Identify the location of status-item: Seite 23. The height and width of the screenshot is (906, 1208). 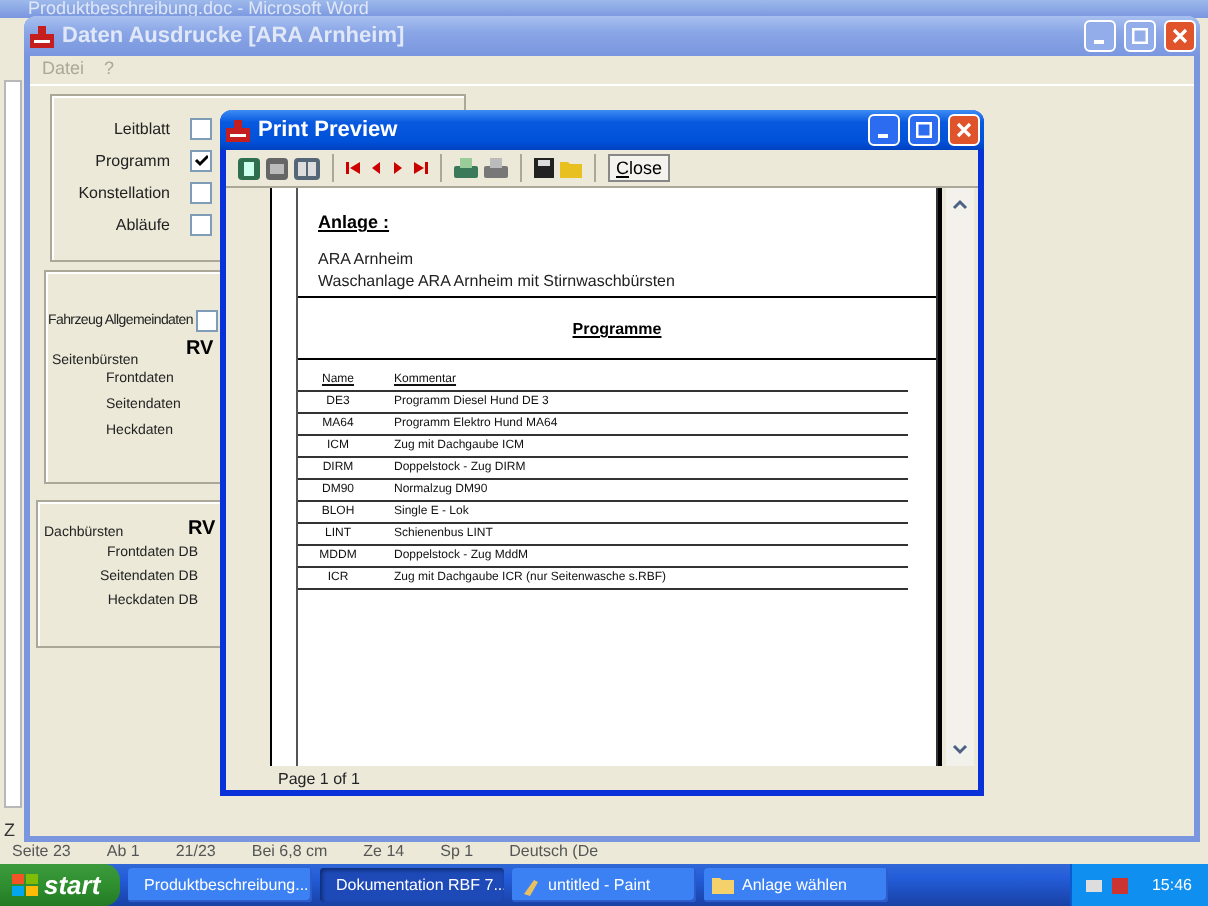
(41, 853).